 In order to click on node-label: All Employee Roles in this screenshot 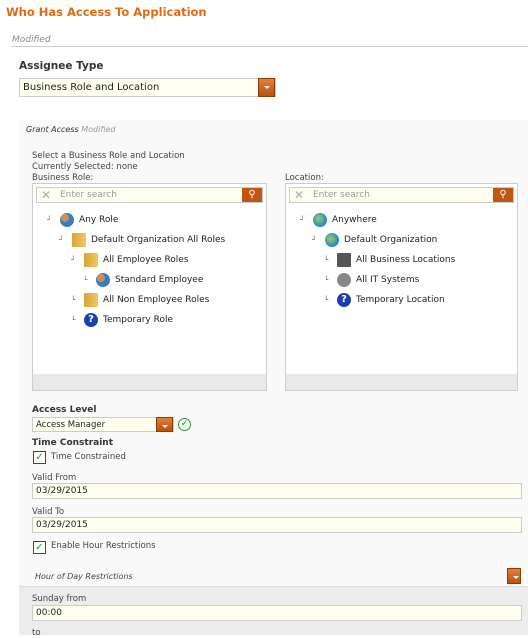, I will do `click(146, 260)`.